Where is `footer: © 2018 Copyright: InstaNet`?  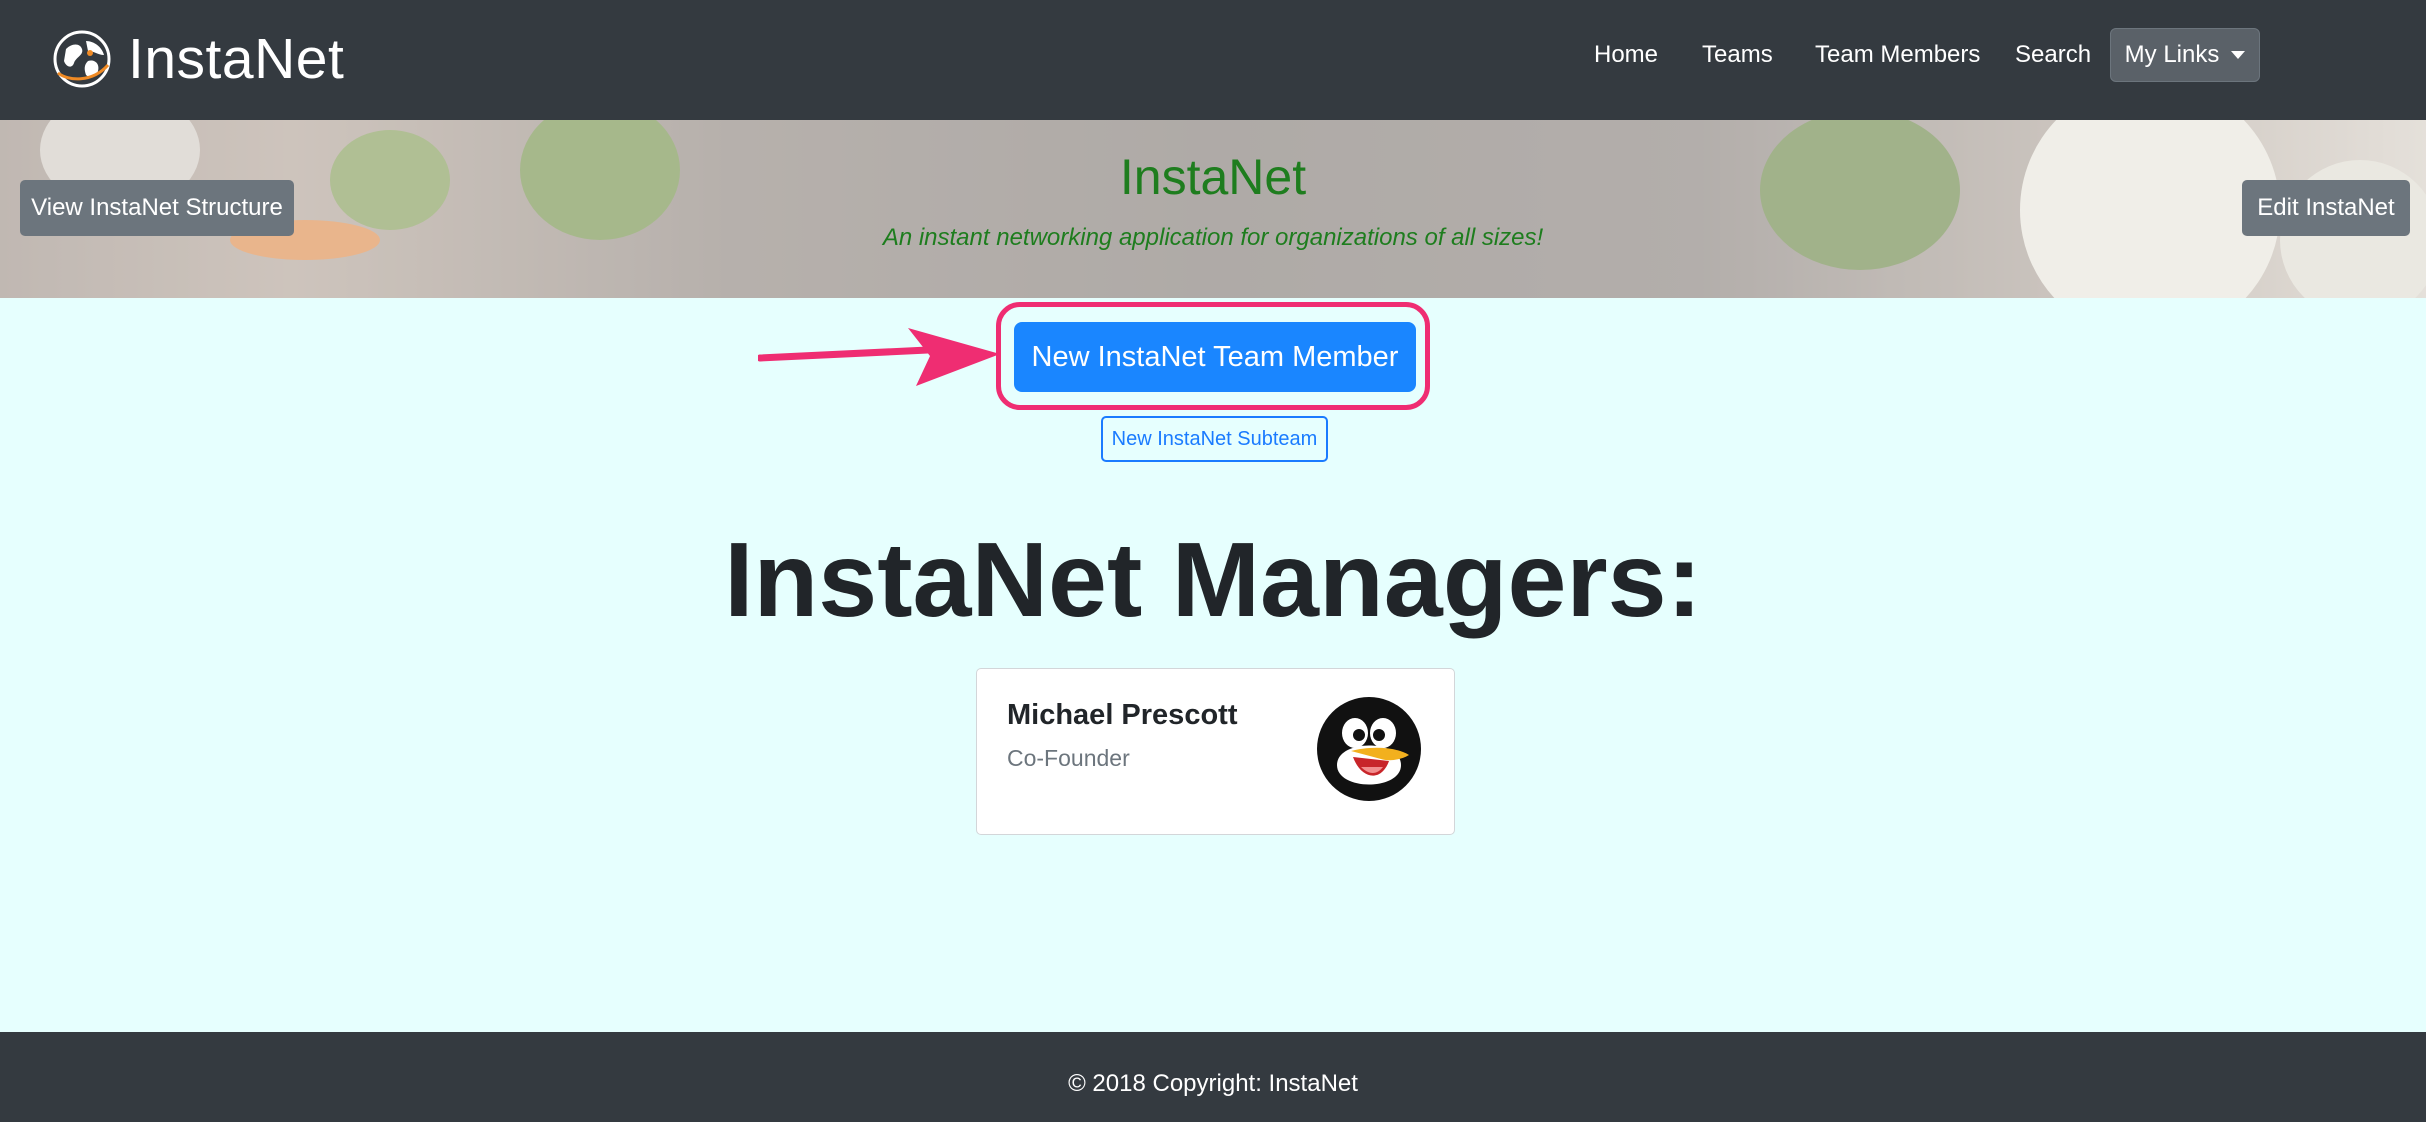 footer: © 2018 Copyright: InstaNet is located at coordinates (1213, 1077).